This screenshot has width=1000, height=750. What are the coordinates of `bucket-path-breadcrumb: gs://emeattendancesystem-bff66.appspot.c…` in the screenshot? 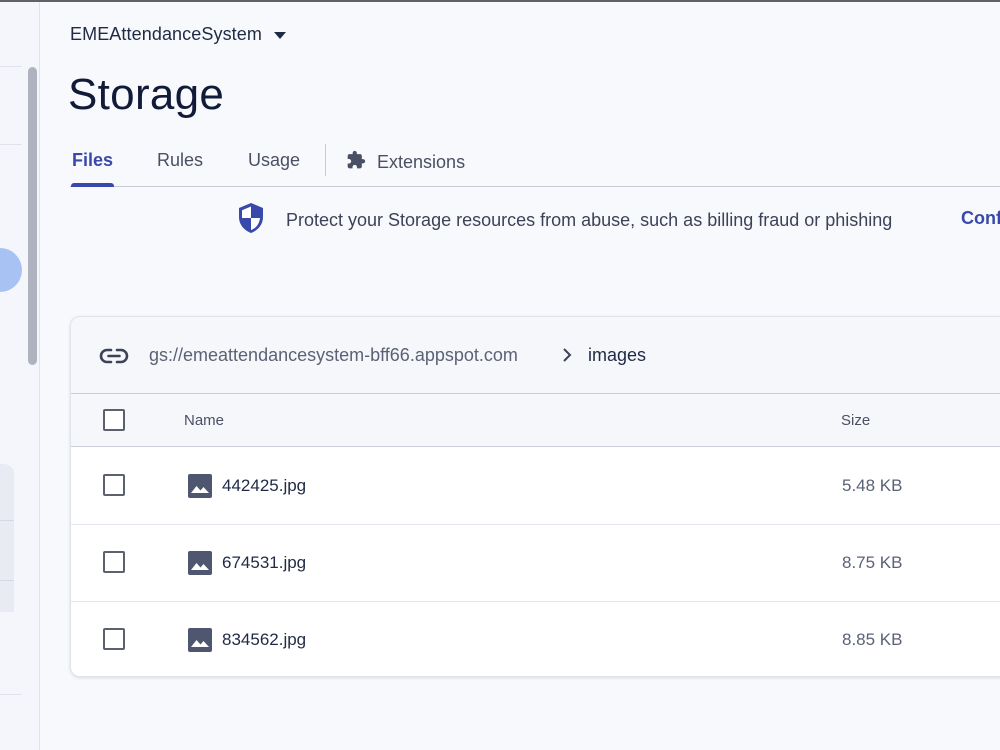 It's located at (333, 355).